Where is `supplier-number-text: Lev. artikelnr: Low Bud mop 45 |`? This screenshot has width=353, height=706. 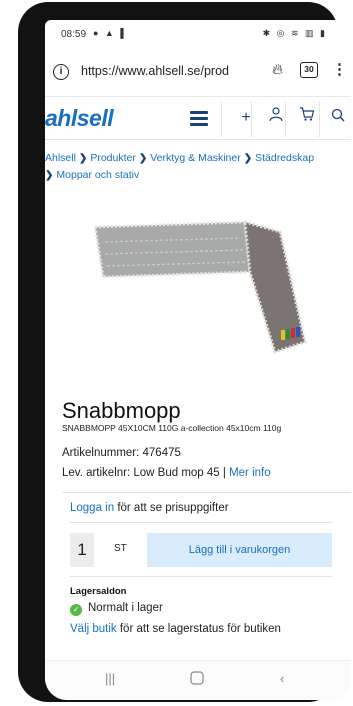
supplier-number-text: Lev. artikelnr: Low Bud mop 45 | is located at coordinates (146, 473).